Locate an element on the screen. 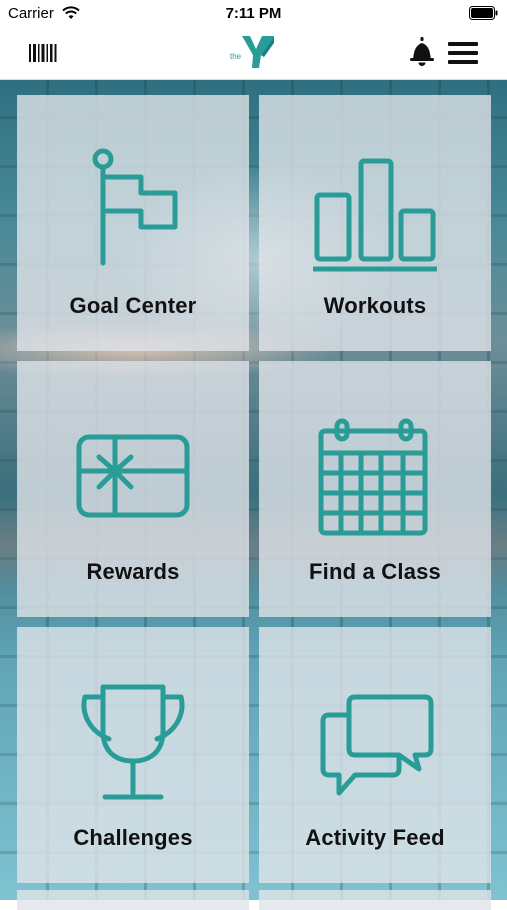  barcode-icon is located at coordinates (43, 53).